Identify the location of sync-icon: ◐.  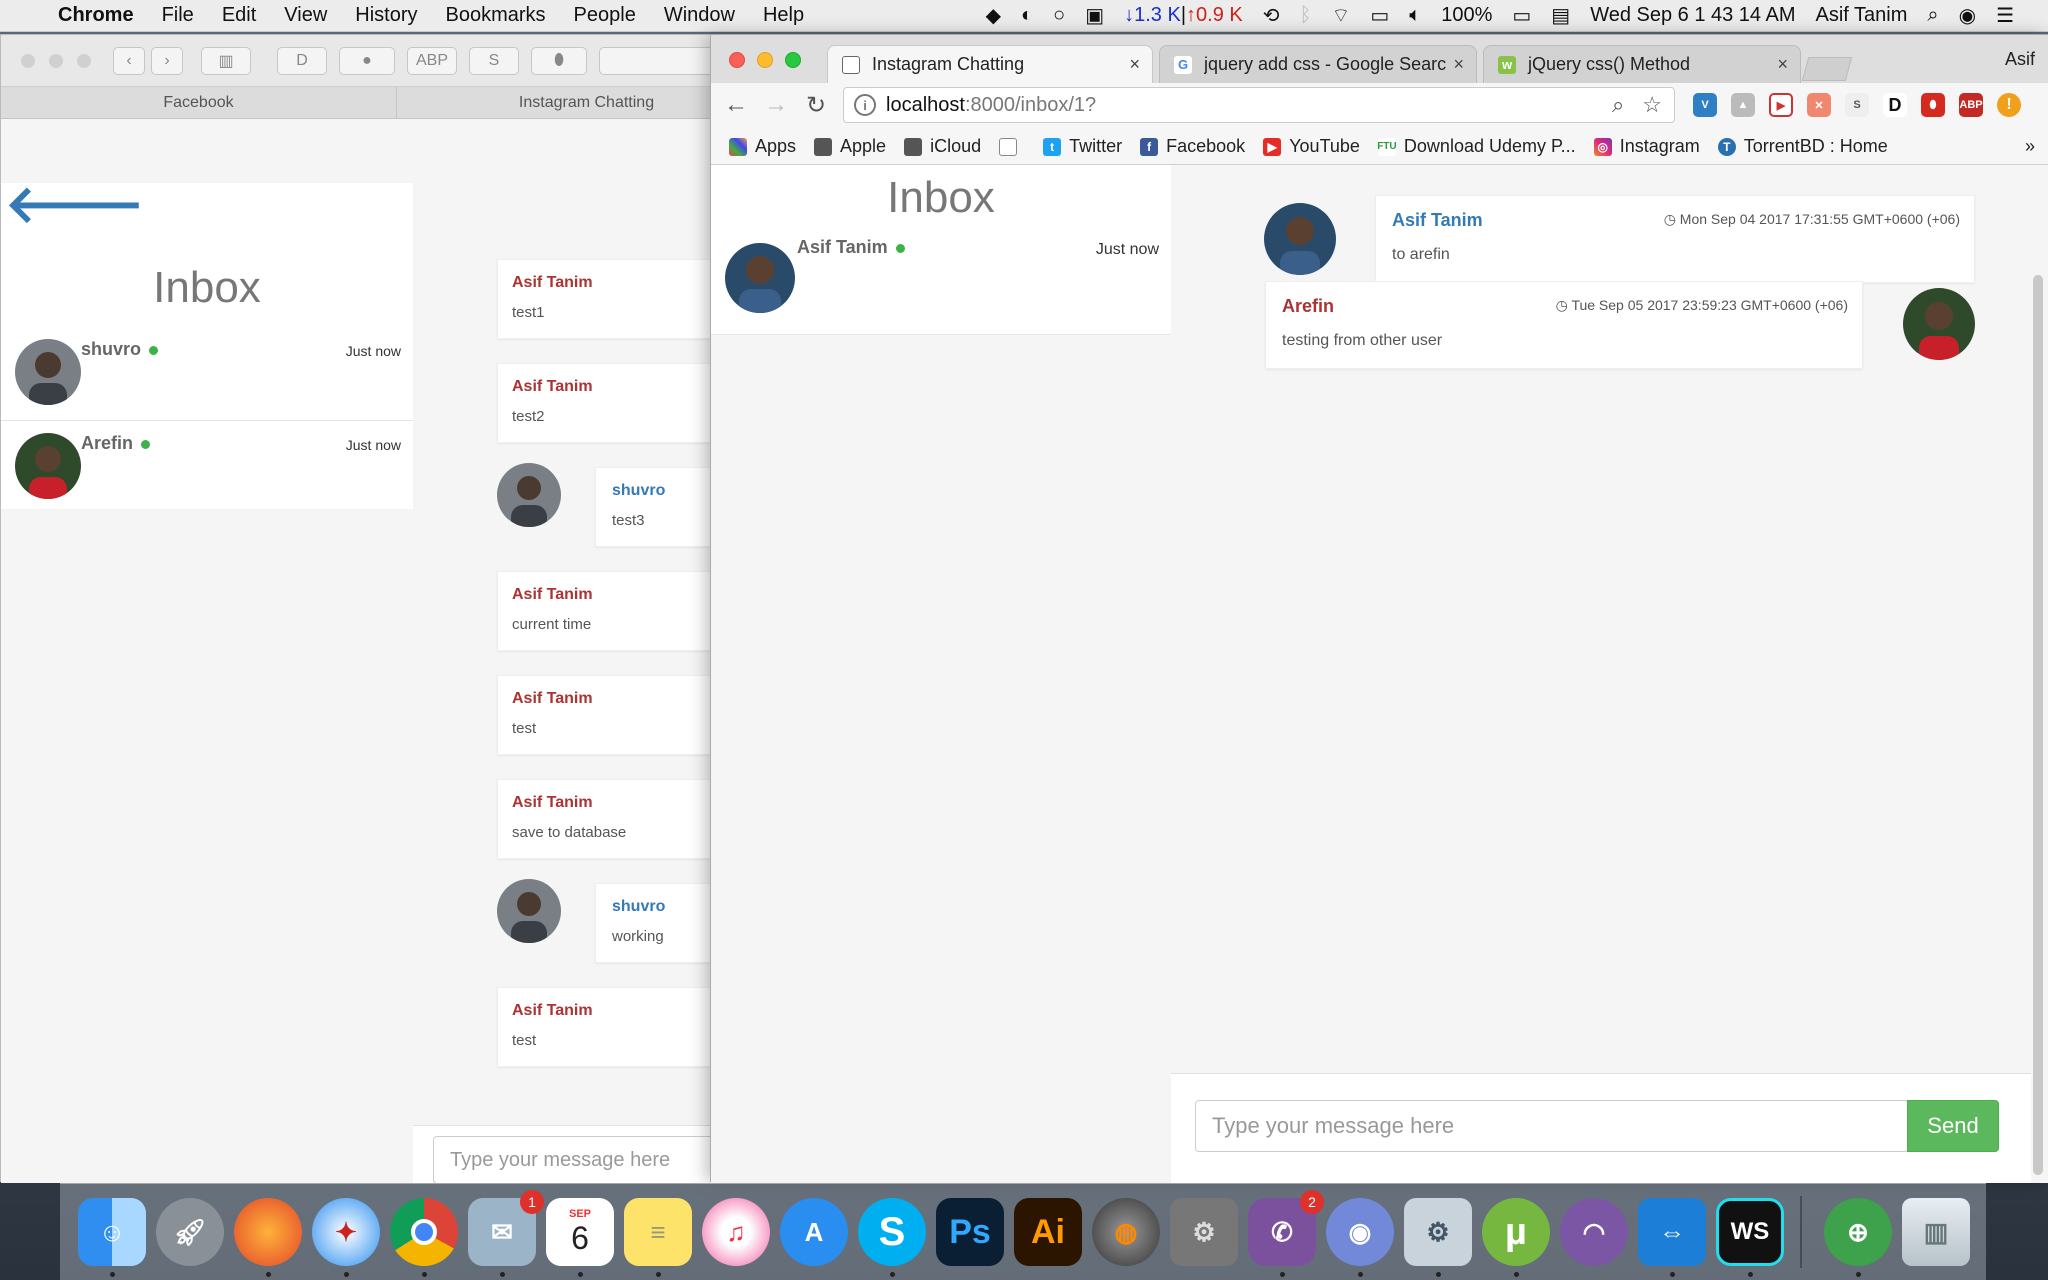
(1027, 15).